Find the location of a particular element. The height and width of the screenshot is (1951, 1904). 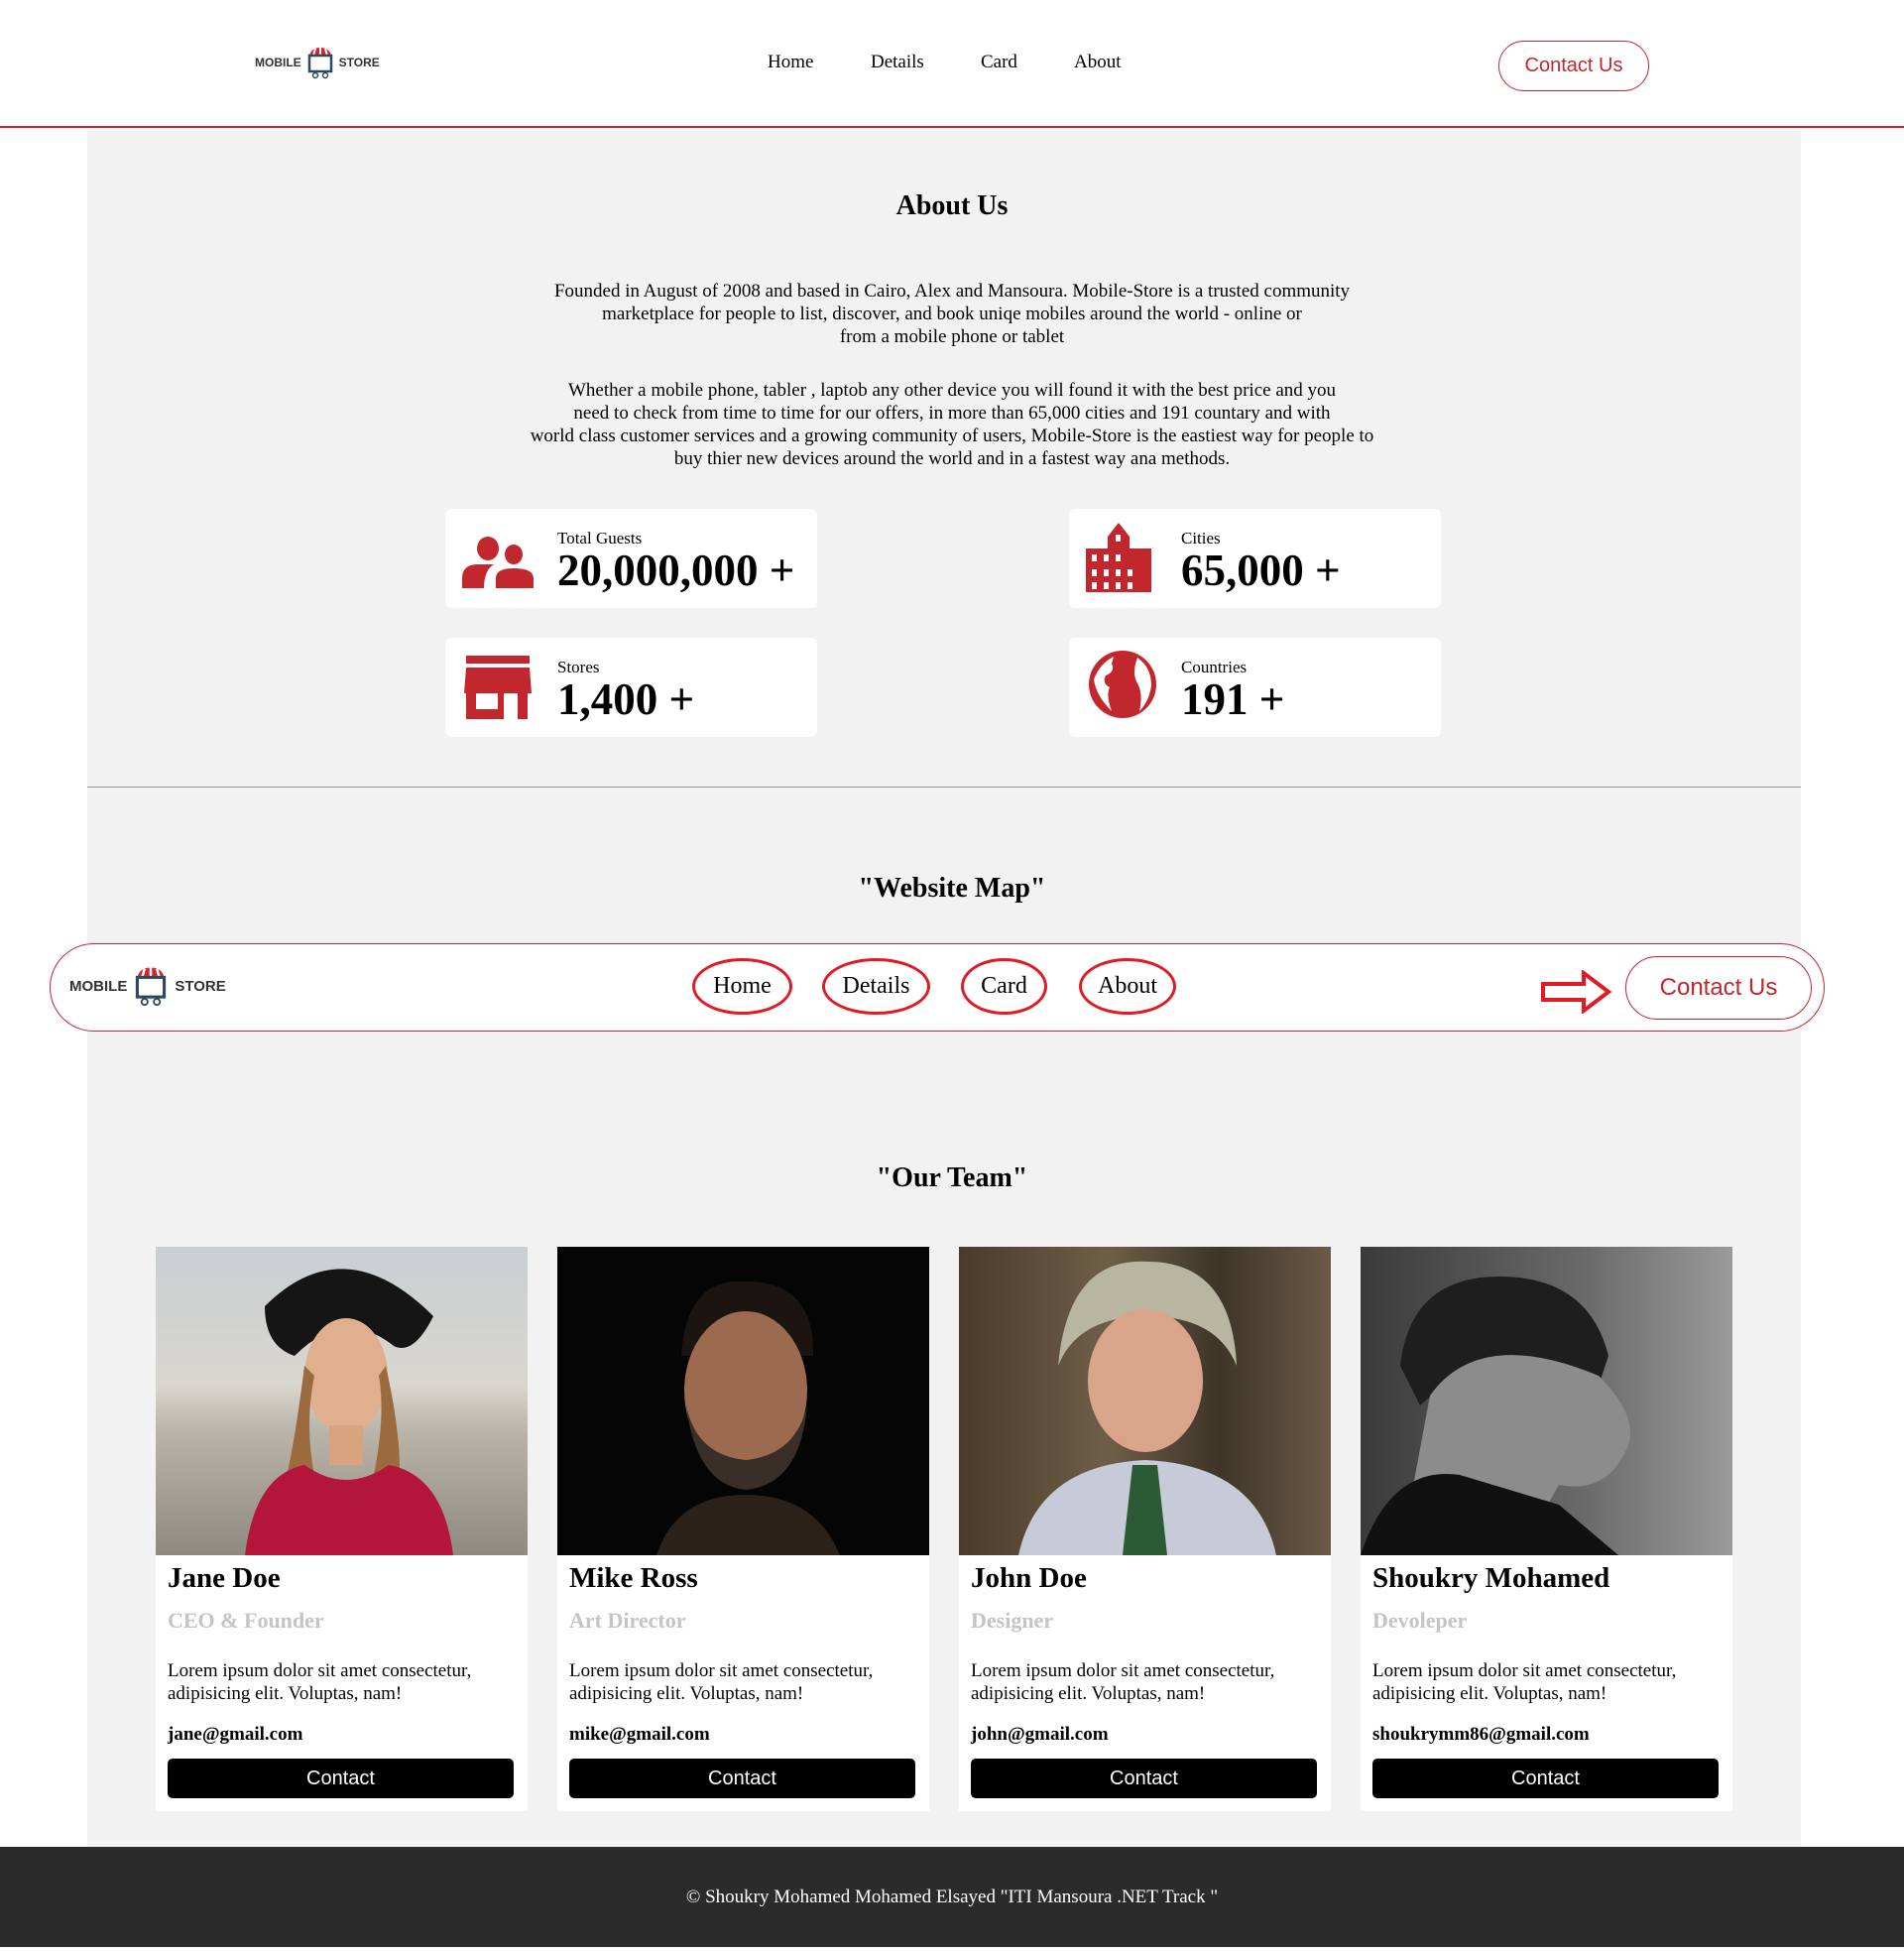

nav-home: Home is located at coordinates (790, 62).